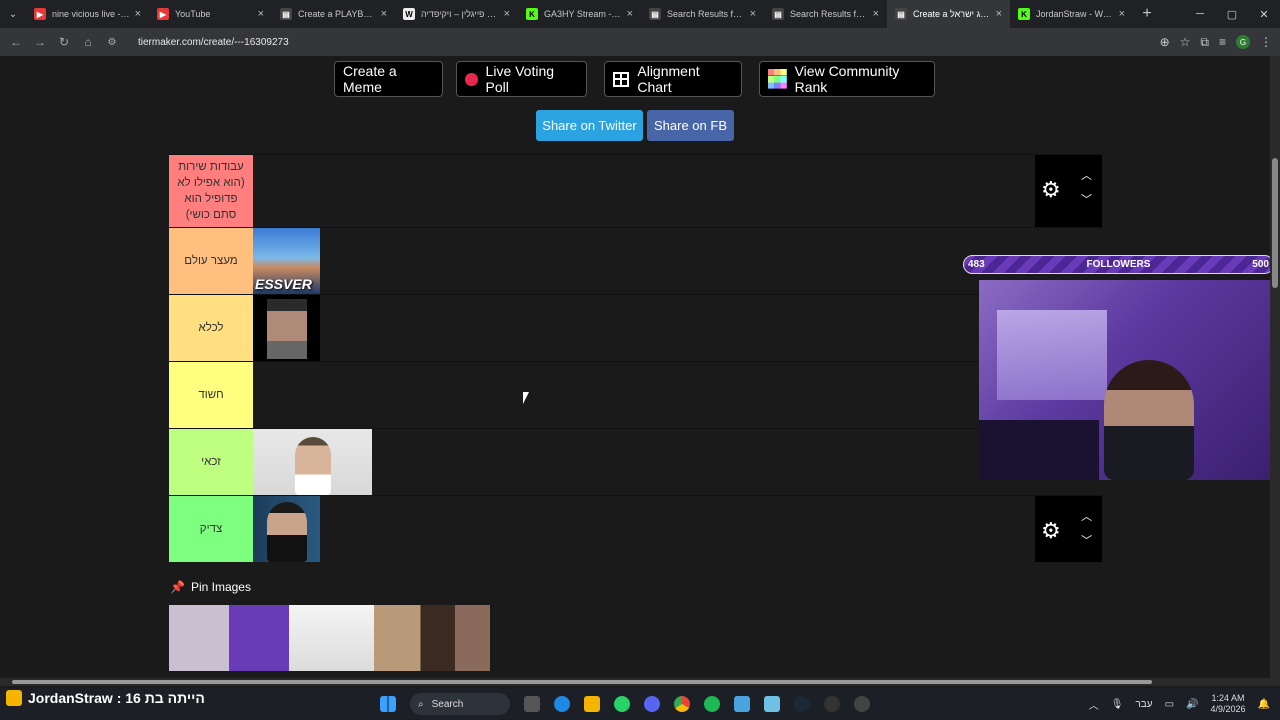 The height and width of the screenshot is (720, 1280). Describe the element at coordinates (1143, 704) in the screenshot. I see `language-indicator: עבר` at that location.